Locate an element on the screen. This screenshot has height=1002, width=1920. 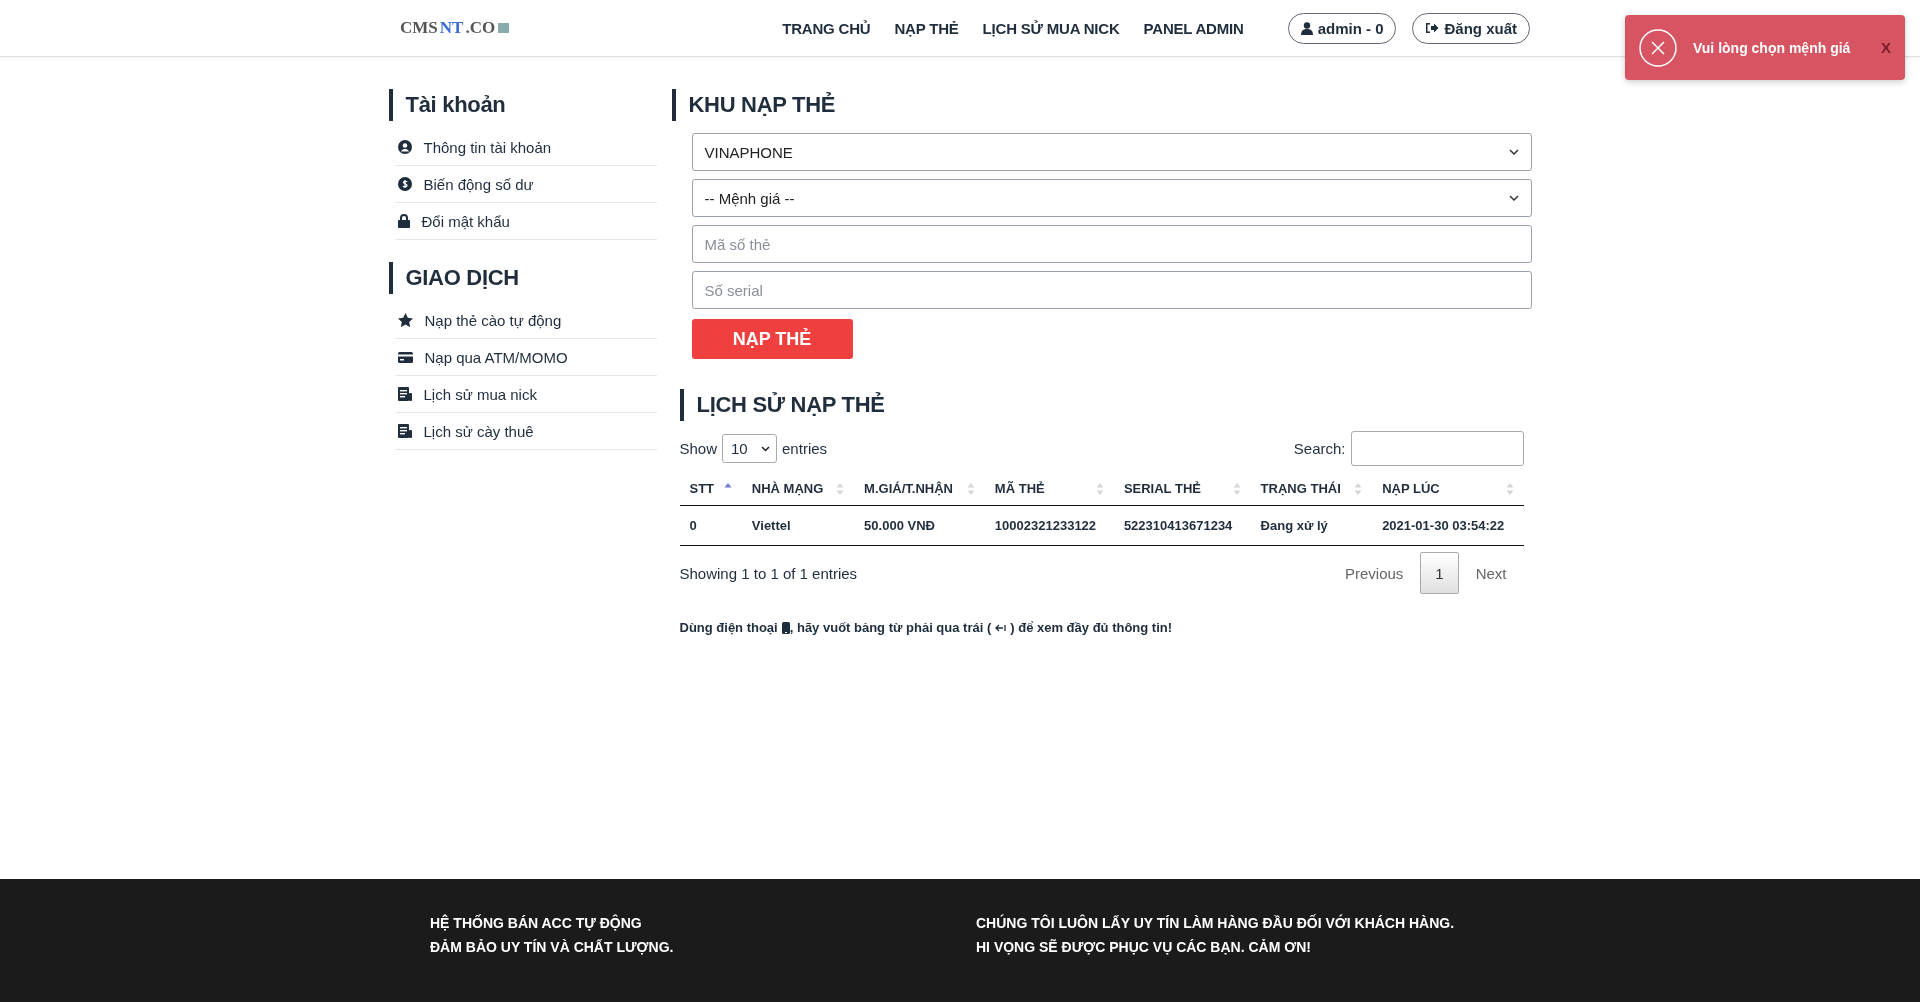
sidebar-link: Nạp qua ATM/MOMO is located at coordinates (496, 357).